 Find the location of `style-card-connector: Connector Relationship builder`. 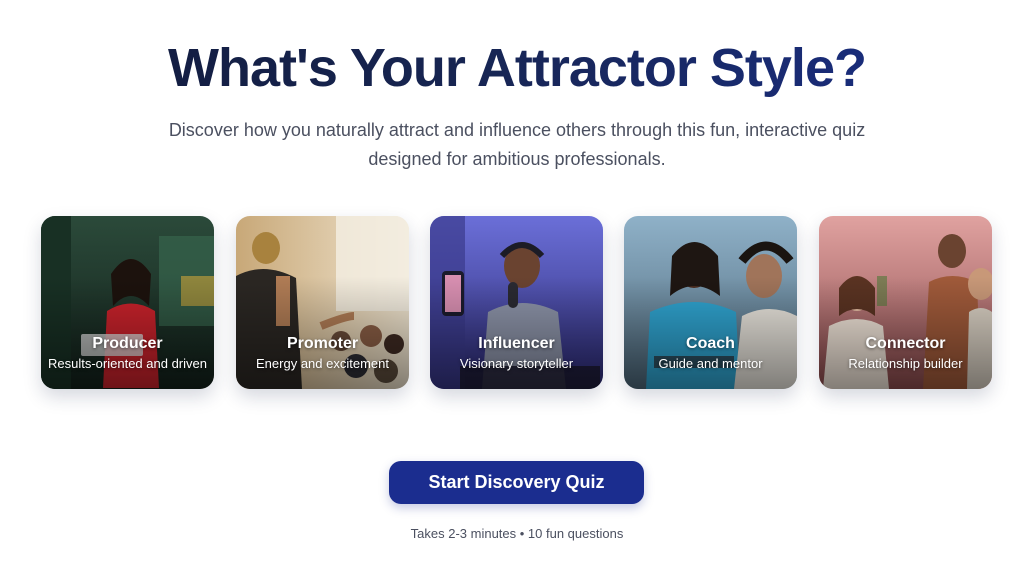

style-card-connector: Connector Relationship builder is located at coordinates (905, 302).